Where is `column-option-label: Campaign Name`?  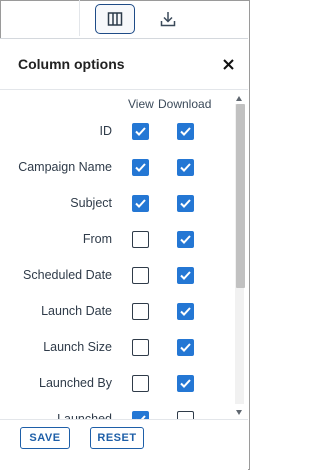
column-option-label: Campaign Name is located at coordinates (65, 167).